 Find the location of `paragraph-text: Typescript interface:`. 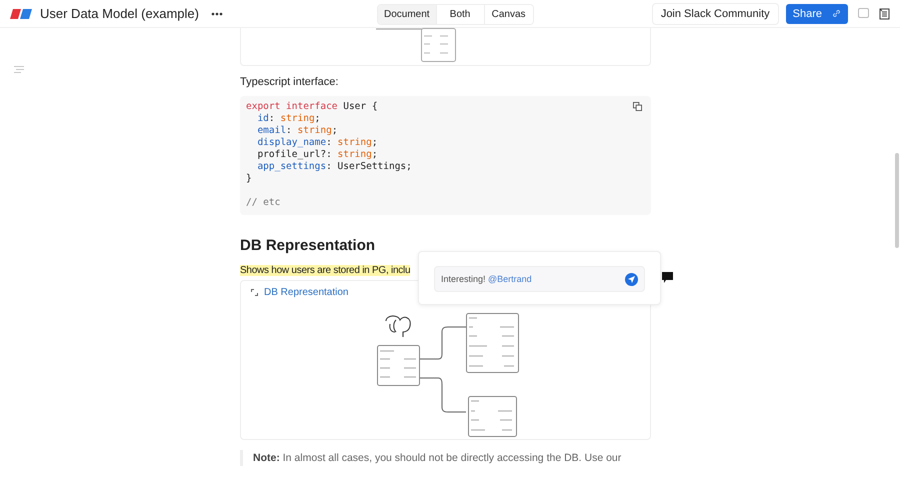

paragraph-text: Typescript interface: is located at coordinates (290, 82).